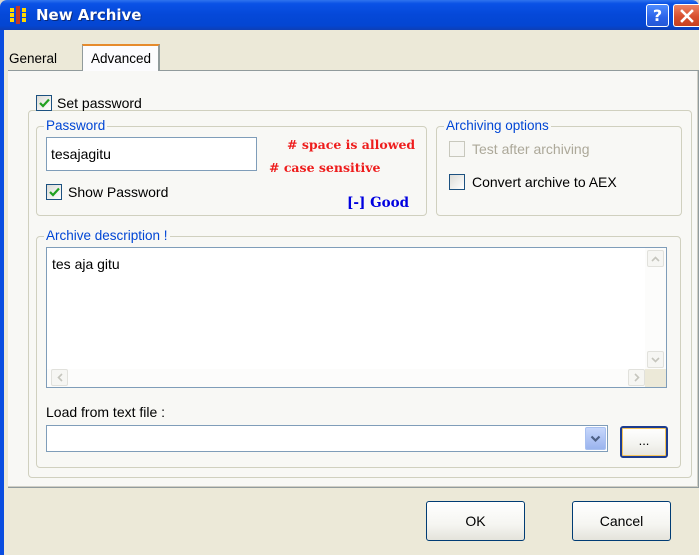 This screenshot has height=555, width=699. What do you see at coordinates (621, 521) in the screenshot?
I see `cancel-button: Cancel` at bounding box center [621, 521].